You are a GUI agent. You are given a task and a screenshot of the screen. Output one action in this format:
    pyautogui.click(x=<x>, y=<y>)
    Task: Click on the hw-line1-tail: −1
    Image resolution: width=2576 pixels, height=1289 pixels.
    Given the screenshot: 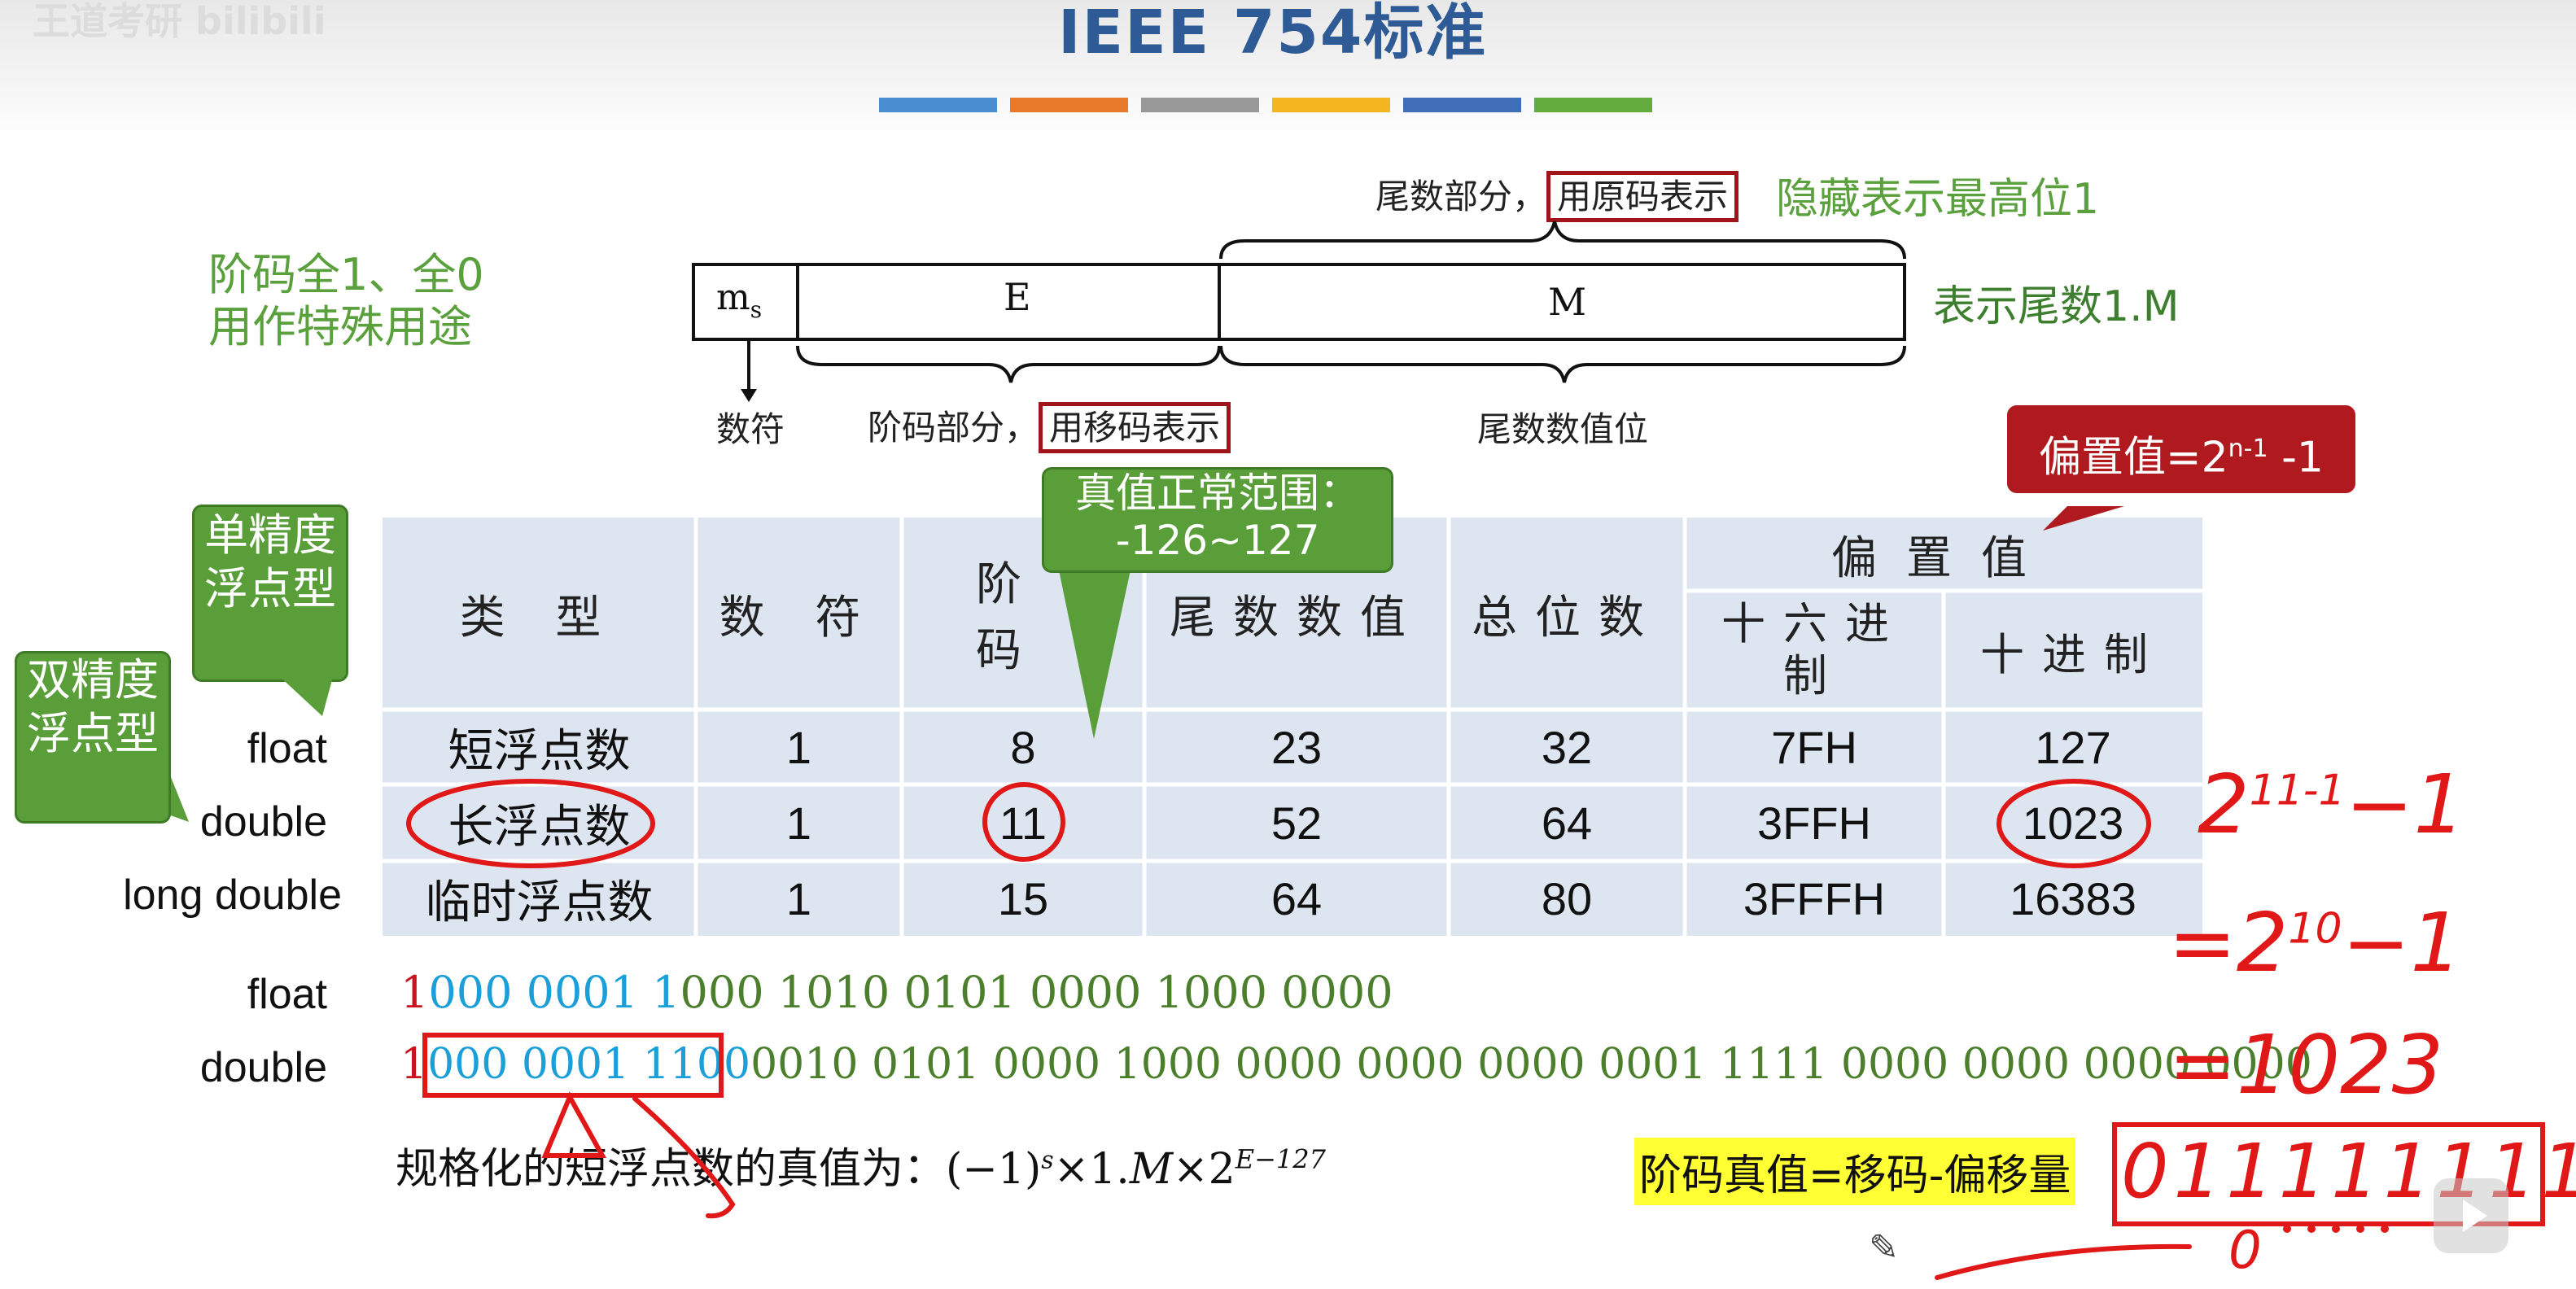 What is the action you would take?
    pyautogui.click(x=2405, y=804)
    